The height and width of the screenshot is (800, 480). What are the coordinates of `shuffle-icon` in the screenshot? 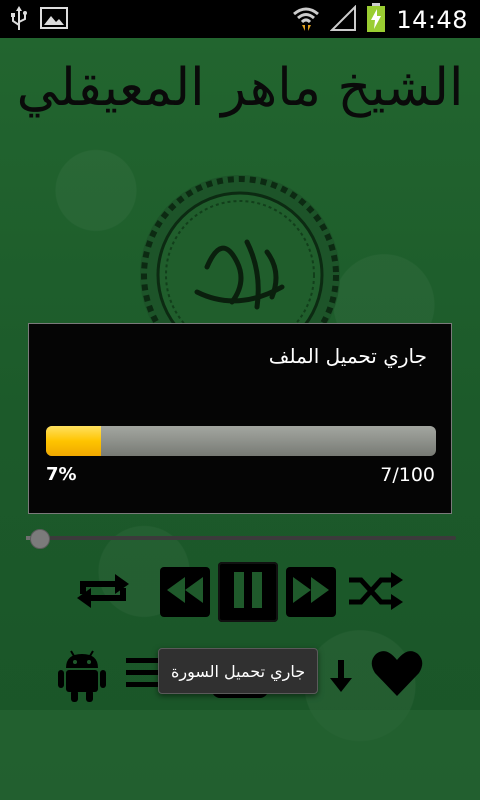 It's located at (376, 593).